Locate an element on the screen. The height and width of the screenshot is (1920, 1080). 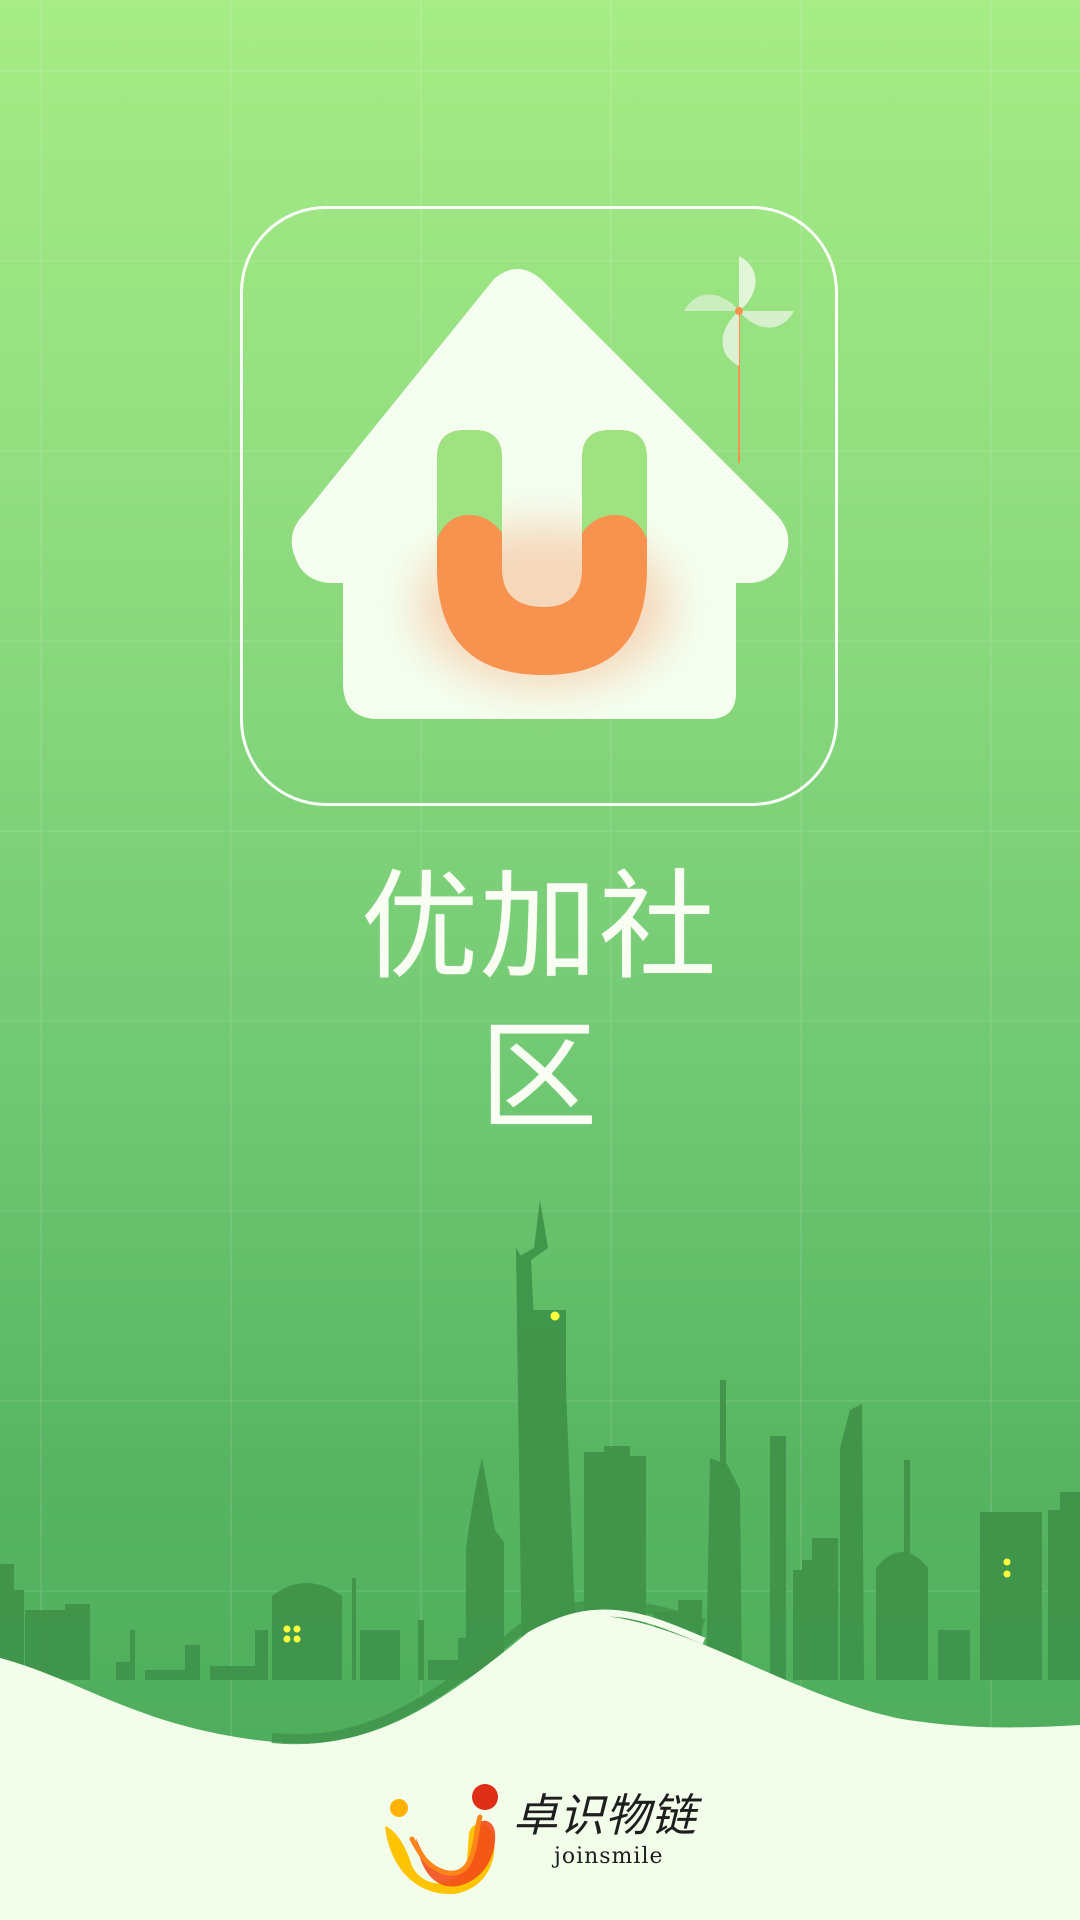
app-title: 优加社区 is located at coordinates (539, 1002).